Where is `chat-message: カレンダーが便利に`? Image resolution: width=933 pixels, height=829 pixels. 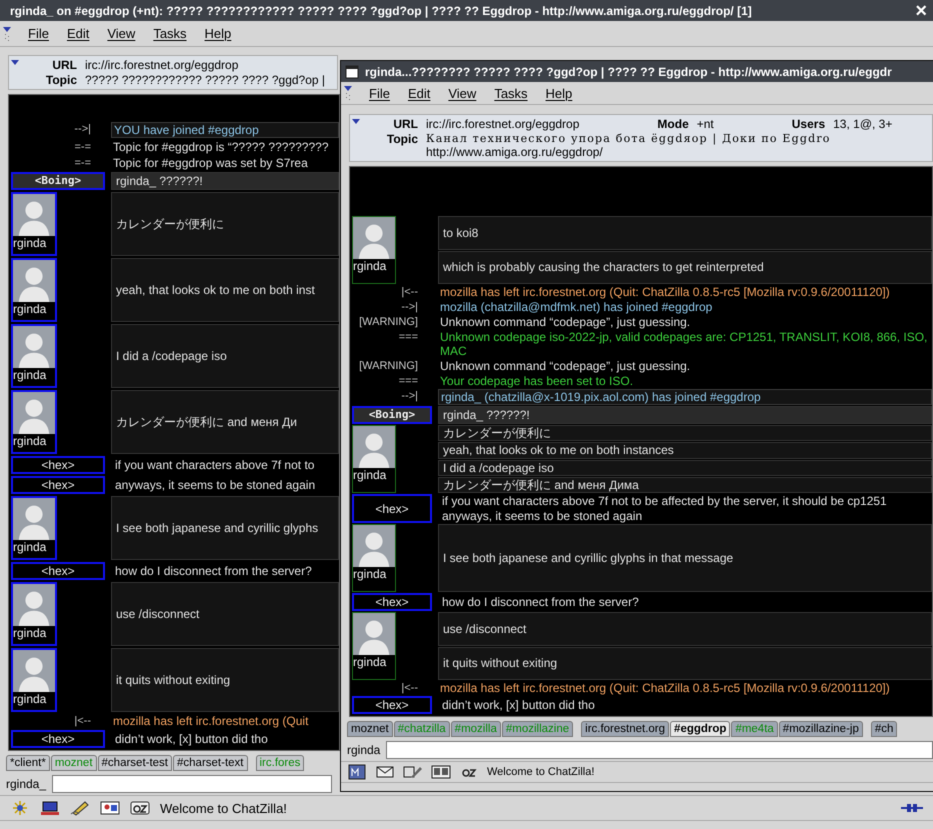 chat-message: カレンダーが便利に is located at coordinates (685, 433).